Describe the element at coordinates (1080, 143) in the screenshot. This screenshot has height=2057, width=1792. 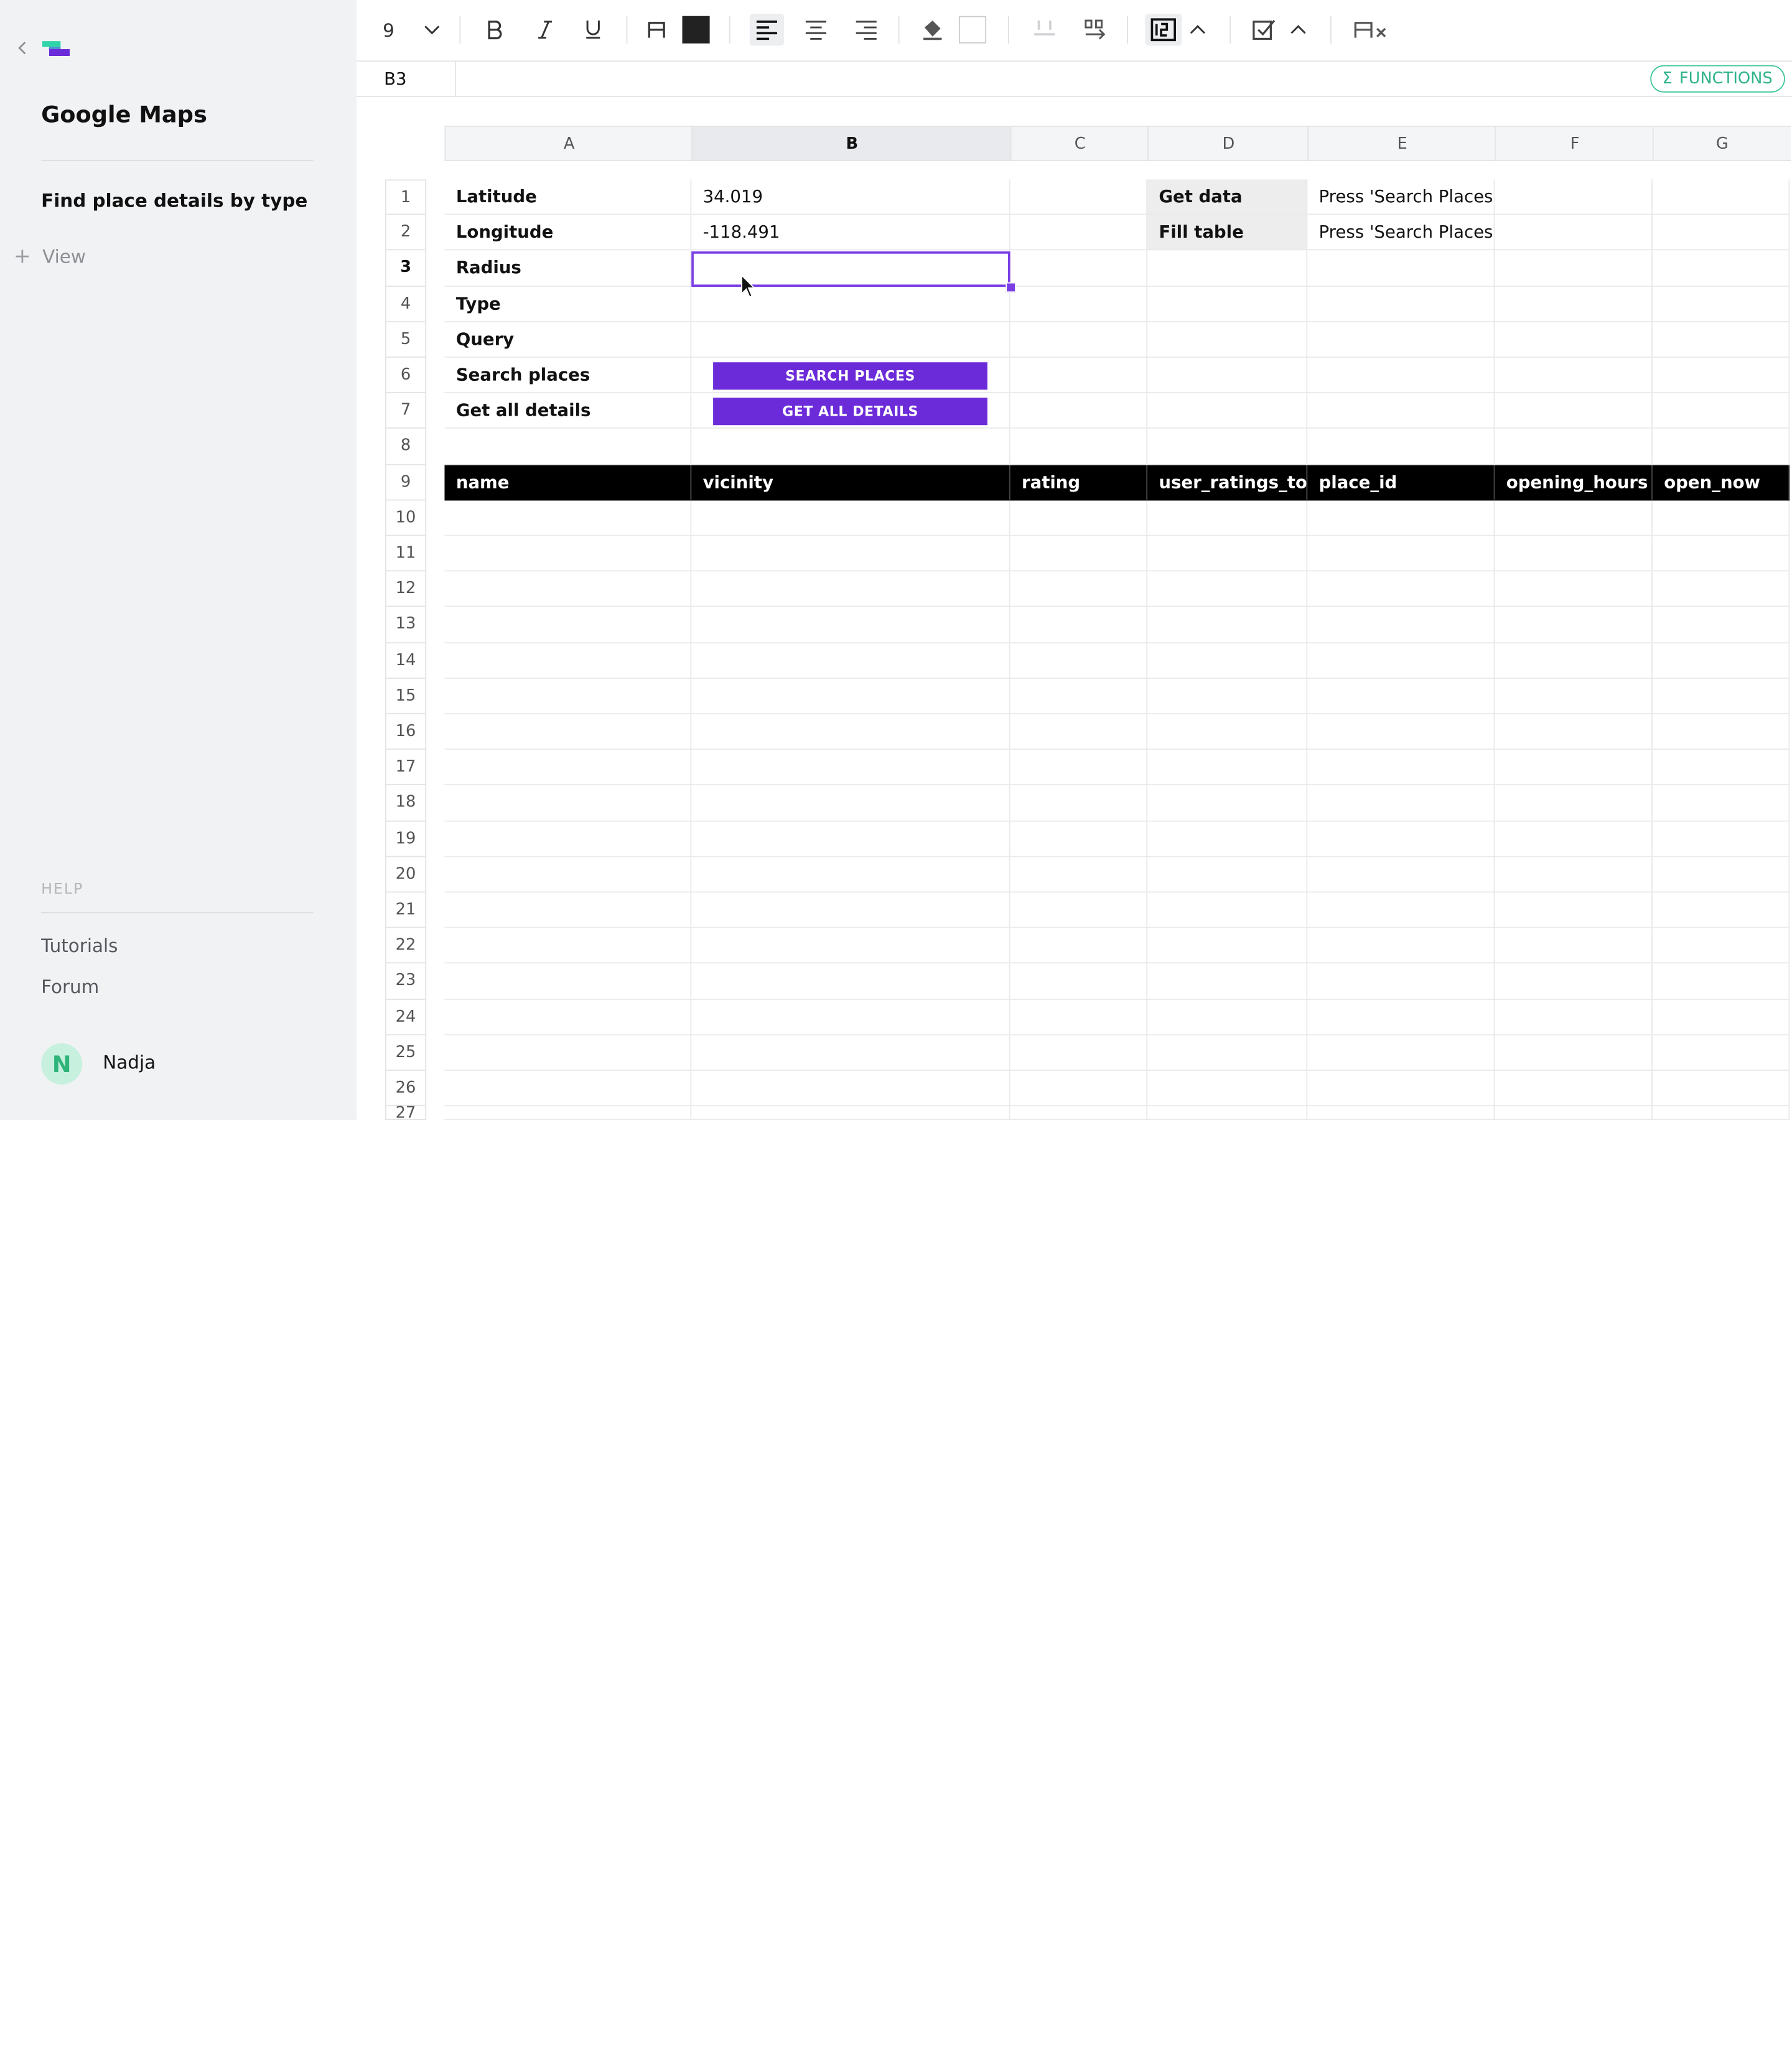
I see `column-header-c: C` at that location.